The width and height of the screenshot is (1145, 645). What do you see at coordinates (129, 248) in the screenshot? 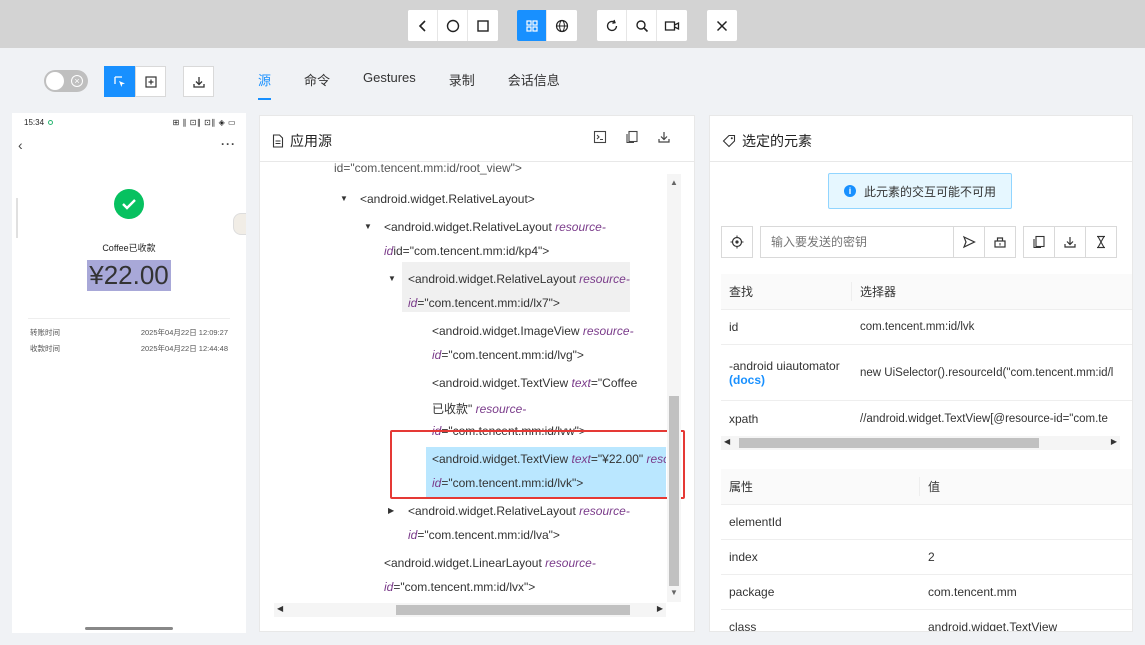
I see `payment-title: Coffee已收款` at bounding box center [129, 248].